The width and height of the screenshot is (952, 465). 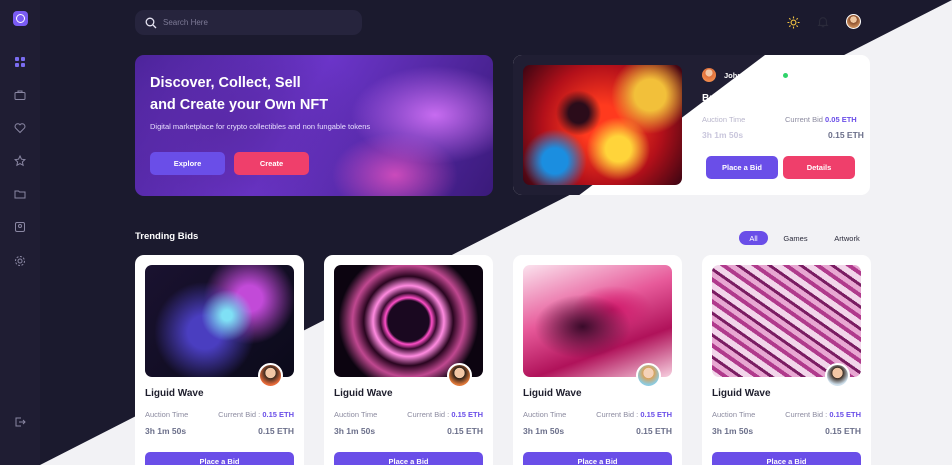 What do you see at coordinates (20, 161) in the screenshot?
I see `star-icon` at bounding box center [20, 161].